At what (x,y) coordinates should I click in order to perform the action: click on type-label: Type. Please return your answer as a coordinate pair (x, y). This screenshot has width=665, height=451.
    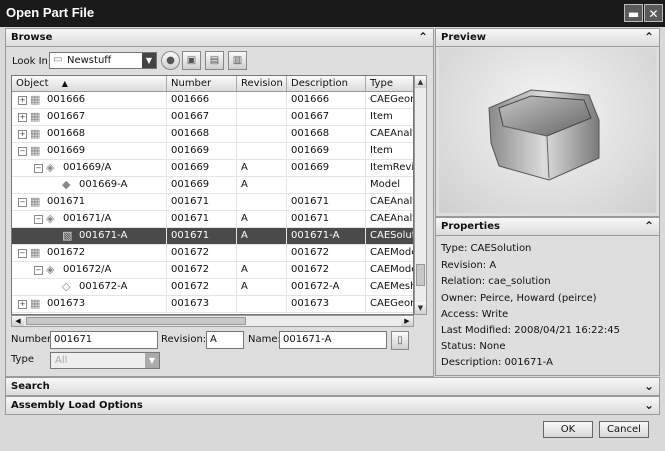
    Looking at the image, I should click on (22, 359).